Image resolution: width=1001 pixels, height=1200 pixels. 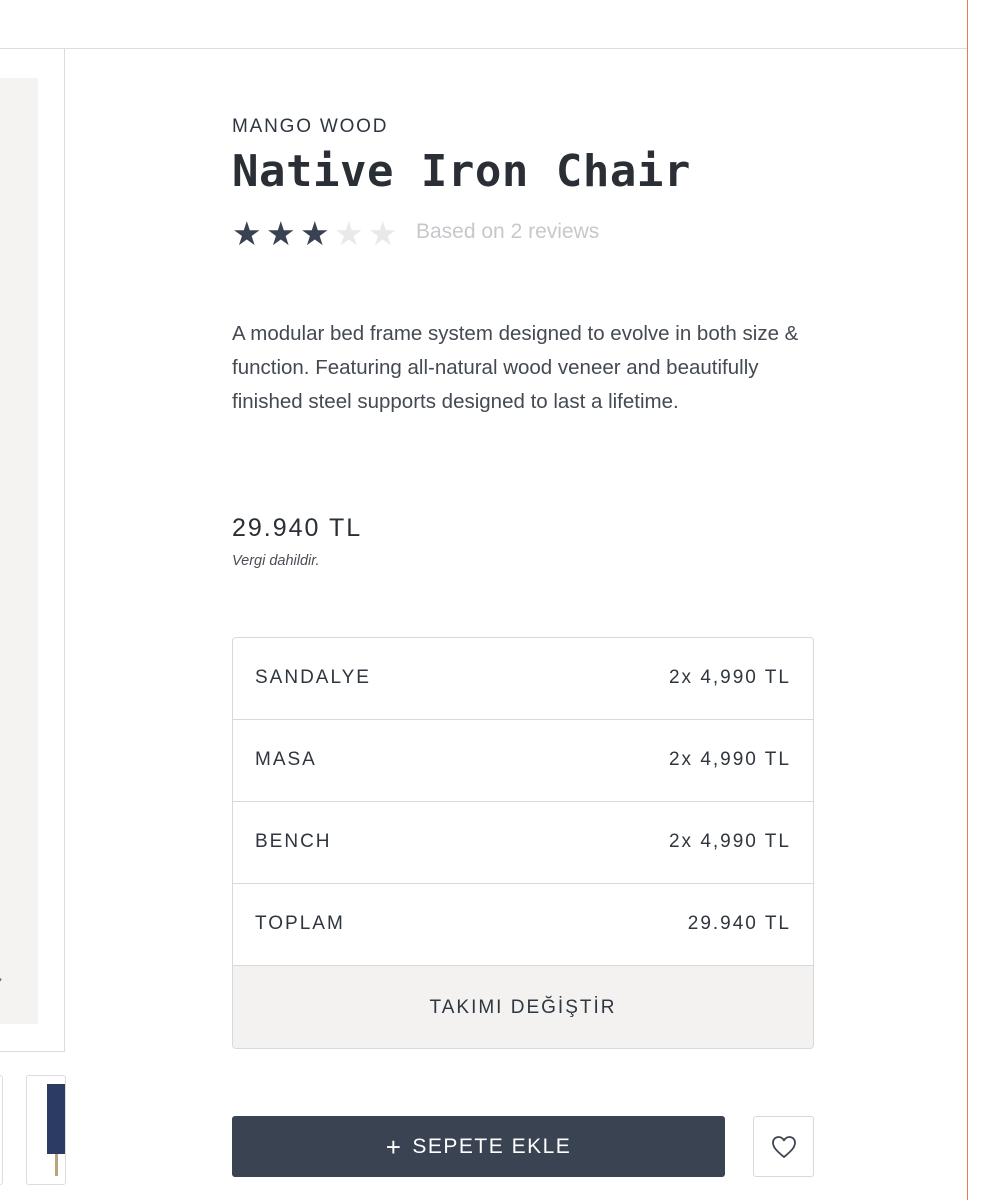 I want to click on product-main-image, so click(x=19, y=551).